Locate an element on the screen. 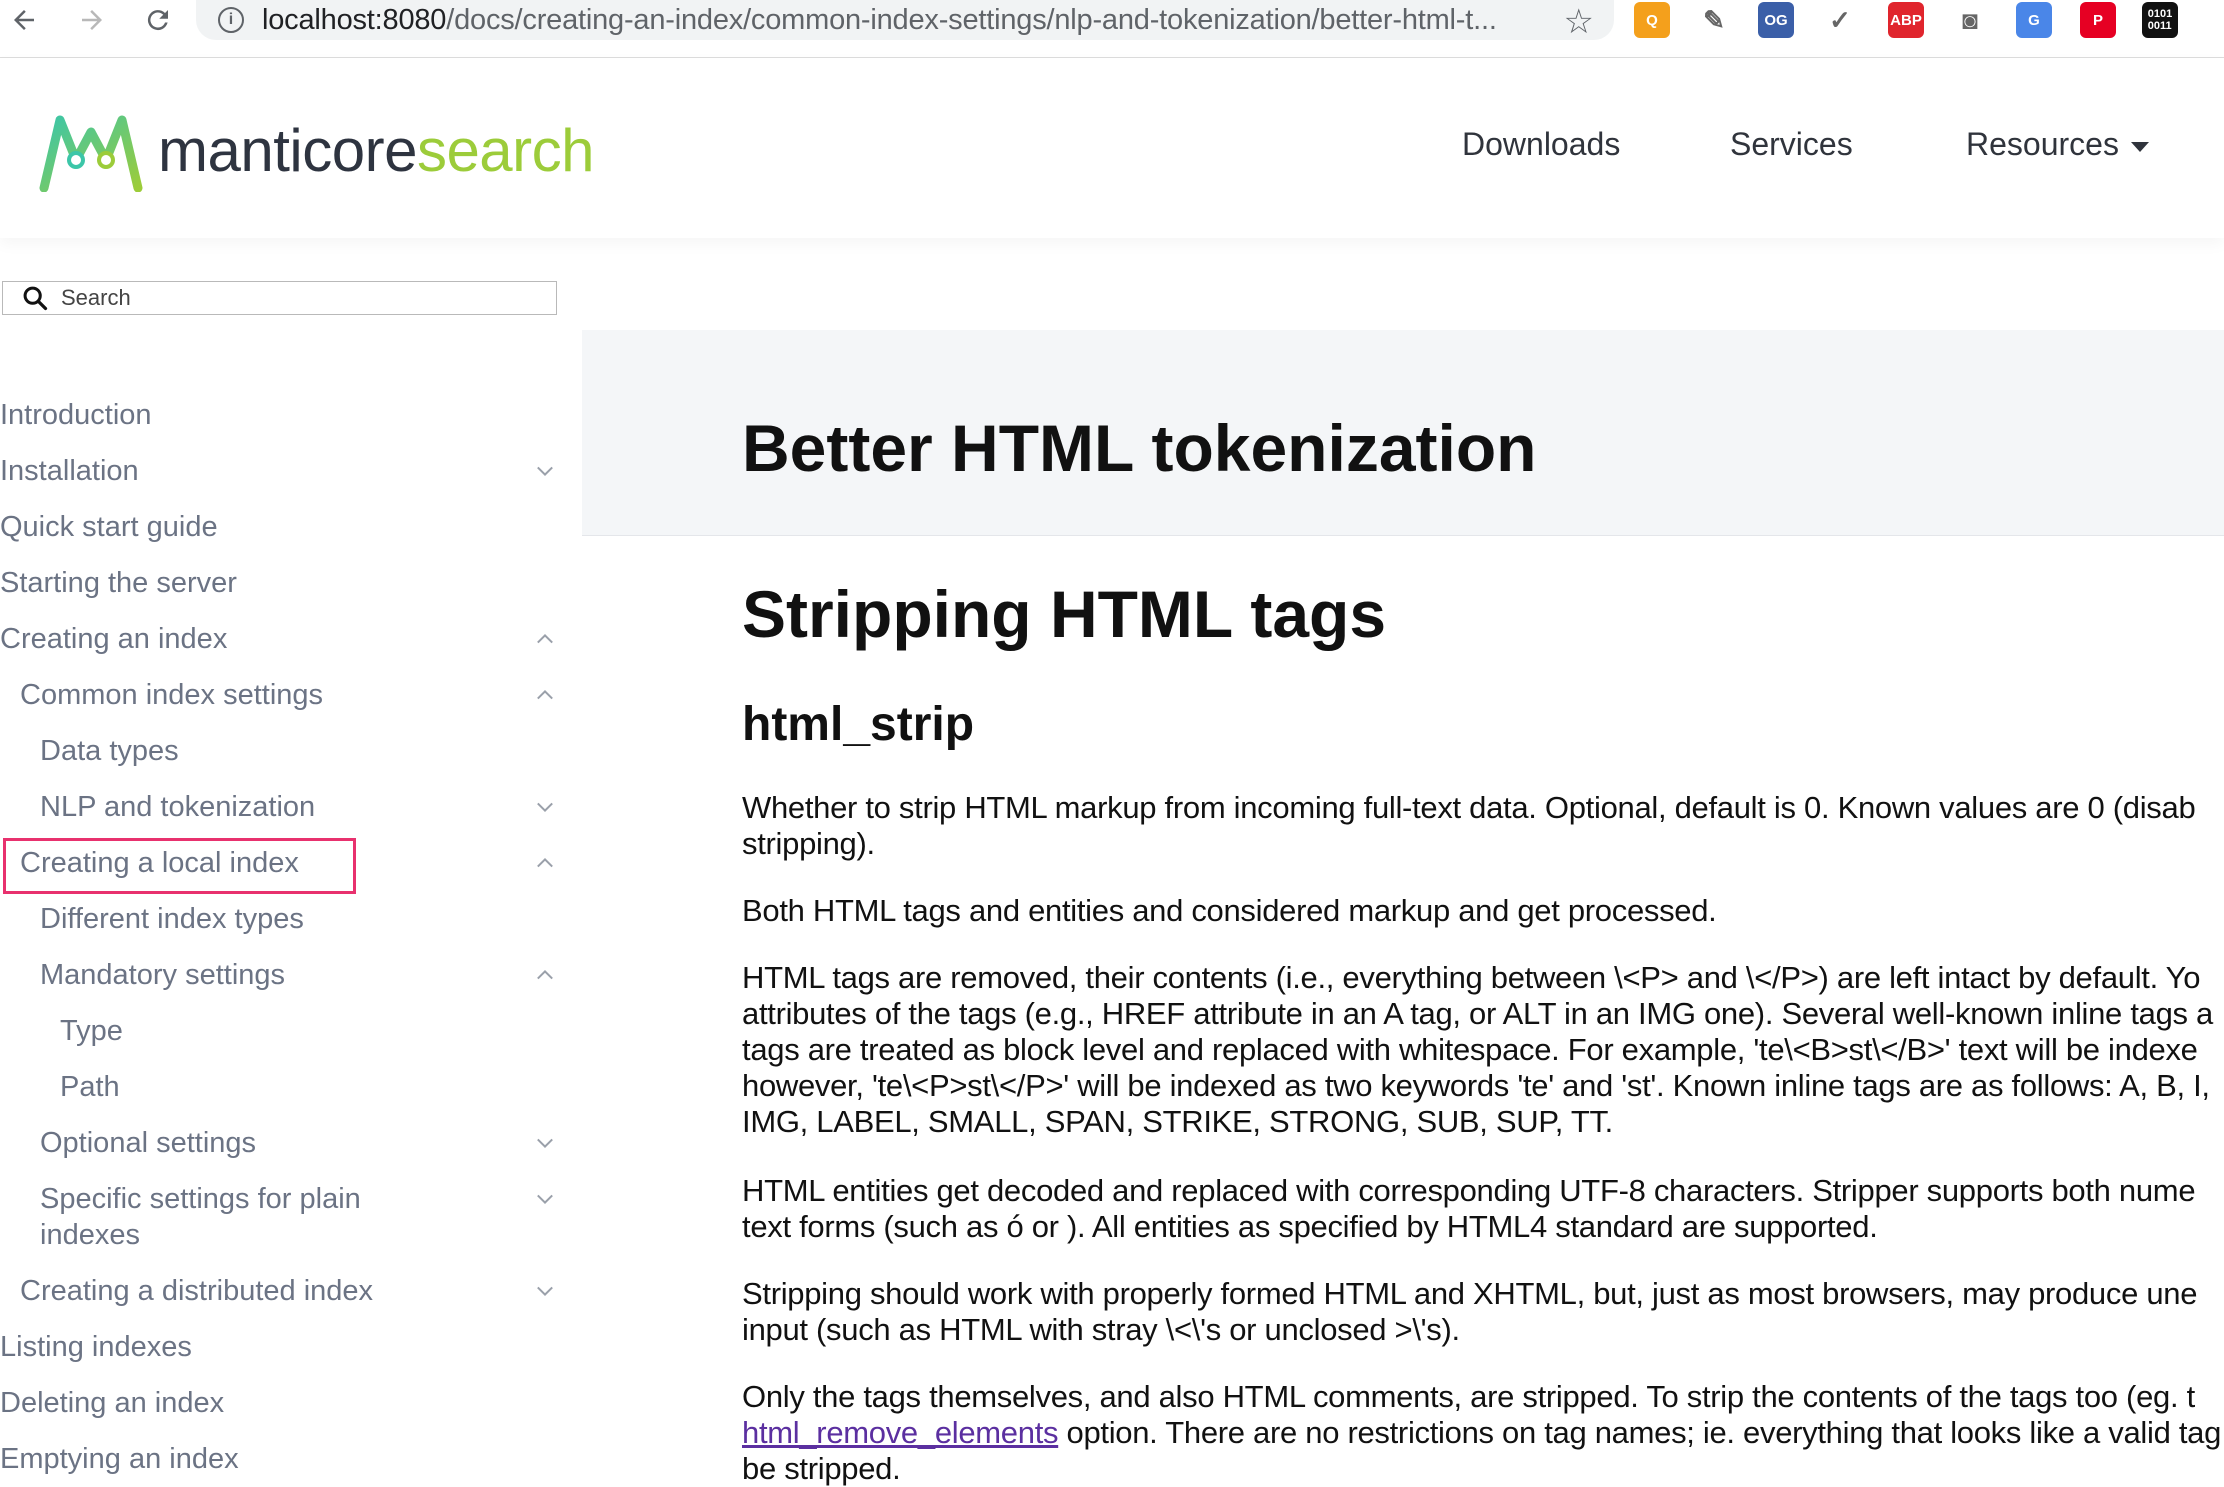 The width and height of the screenshot is (2224, 1487). sidebar-item-label: Quick start guide is located at coordinates (109, 527).